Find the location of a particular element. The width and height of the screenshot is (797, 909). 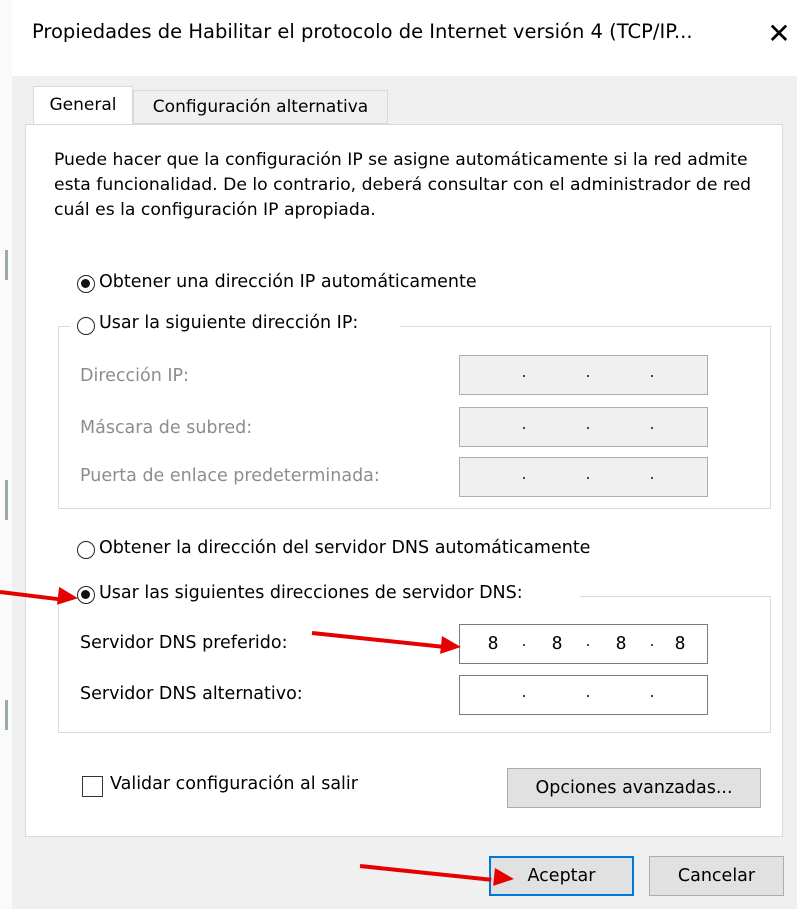

radio-auto-dns is located at coordinates (86, 550).